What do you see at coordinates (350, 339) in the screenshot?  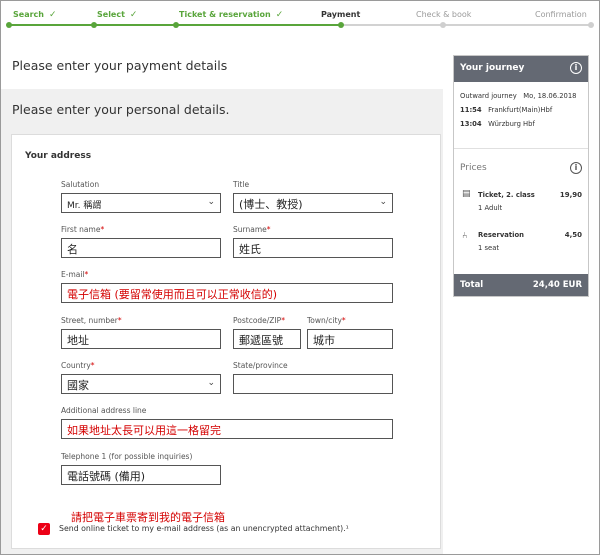 I see `town-field: 城市` at bounding box center [350, 339].